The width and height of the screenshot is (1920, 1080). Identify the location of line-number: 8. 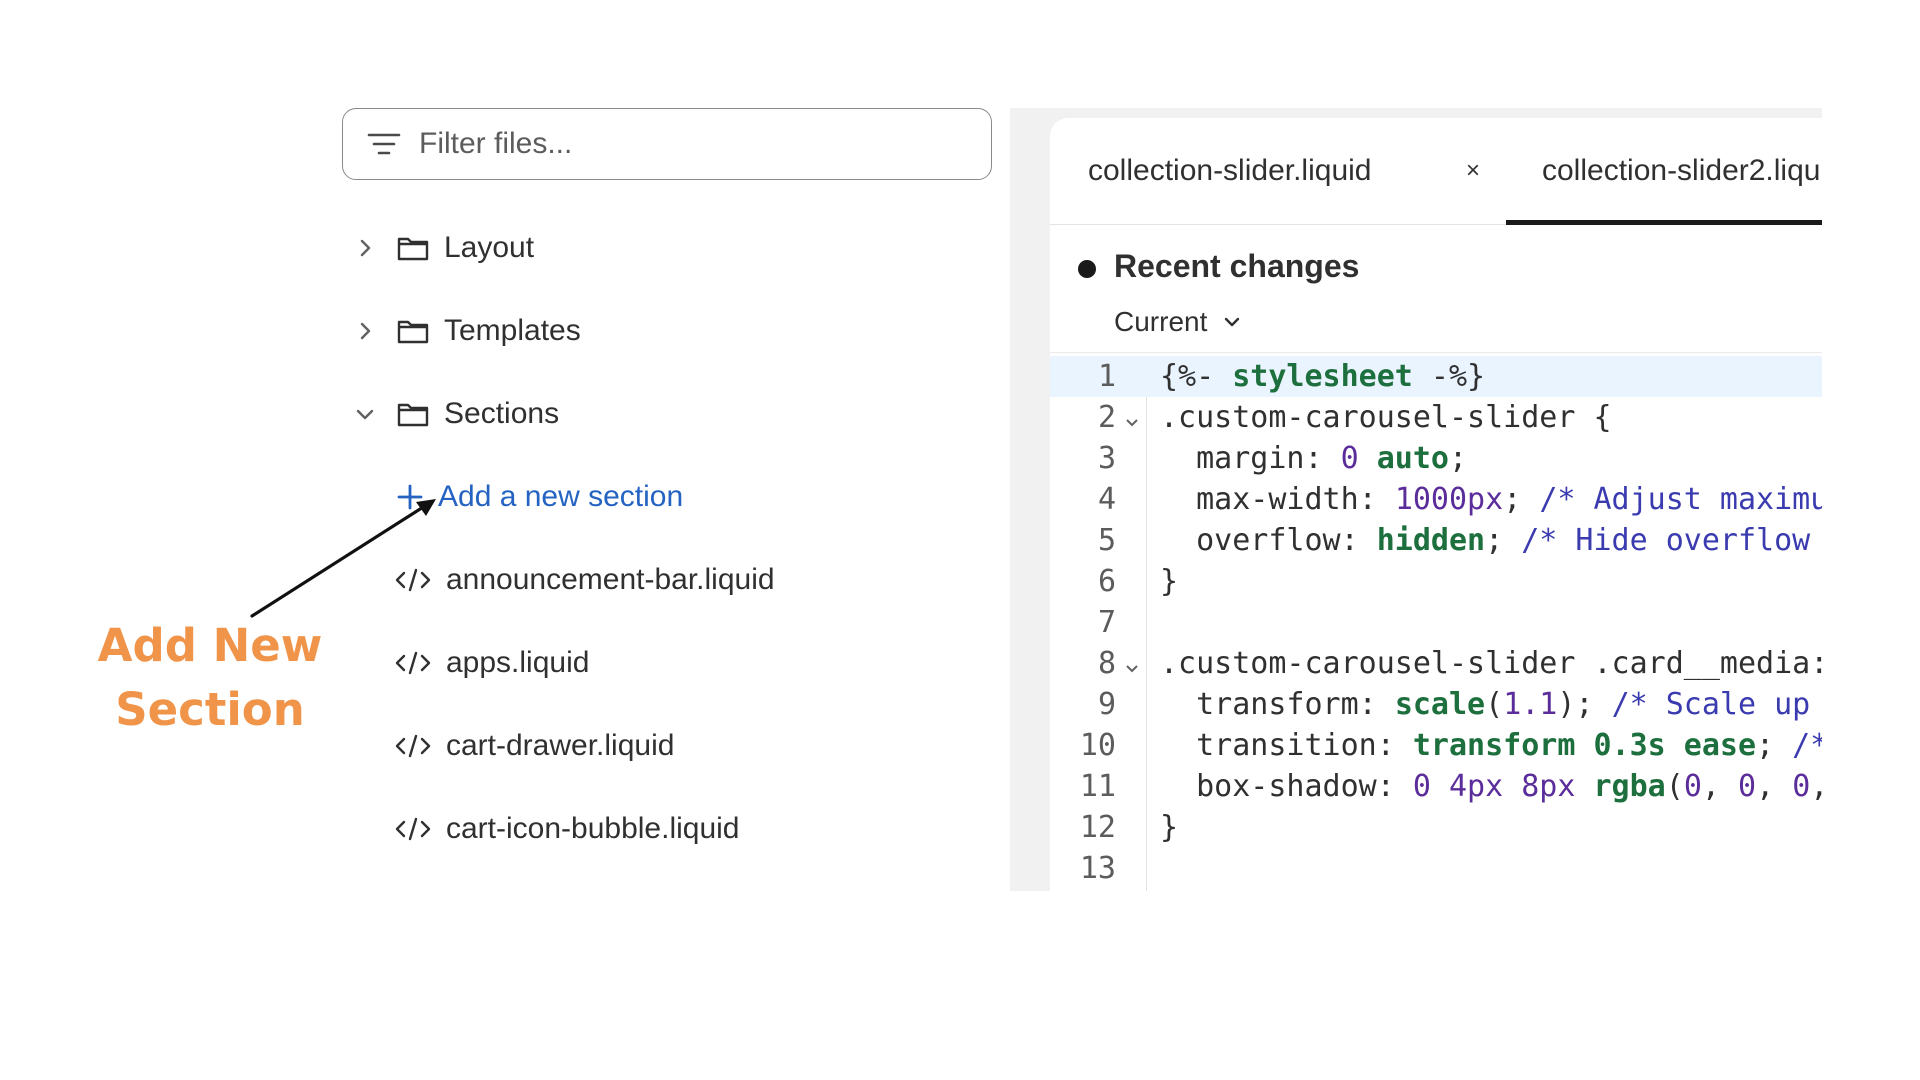
(1106, 663).